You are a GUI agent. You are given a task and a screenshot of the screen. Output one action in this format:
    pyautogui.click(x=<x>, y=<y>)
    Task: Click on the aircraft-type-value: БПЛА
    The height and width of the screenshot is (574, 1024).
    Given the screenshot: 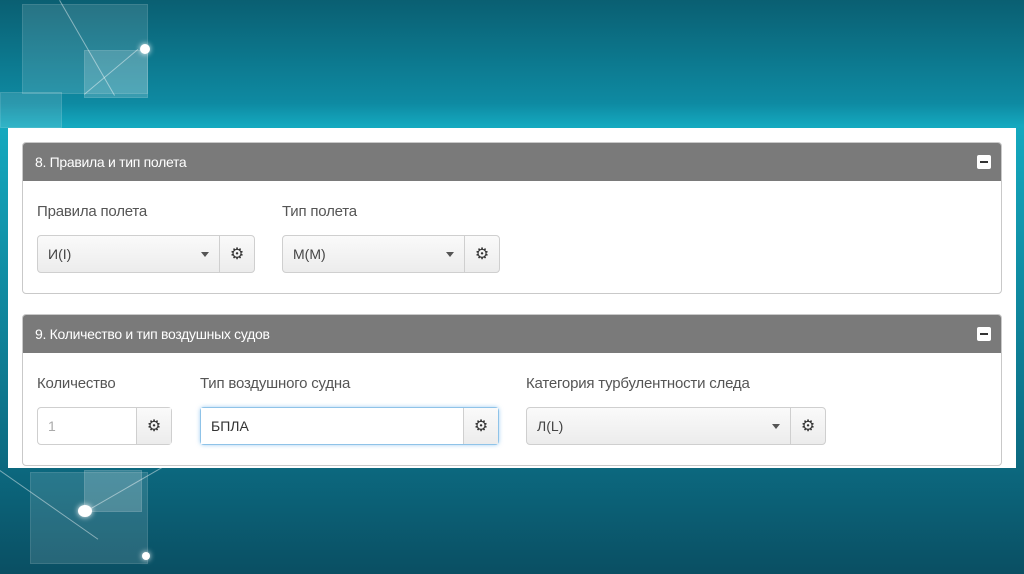 What is the action you would take?
    pyautogui.click(x=332, y=426)
    